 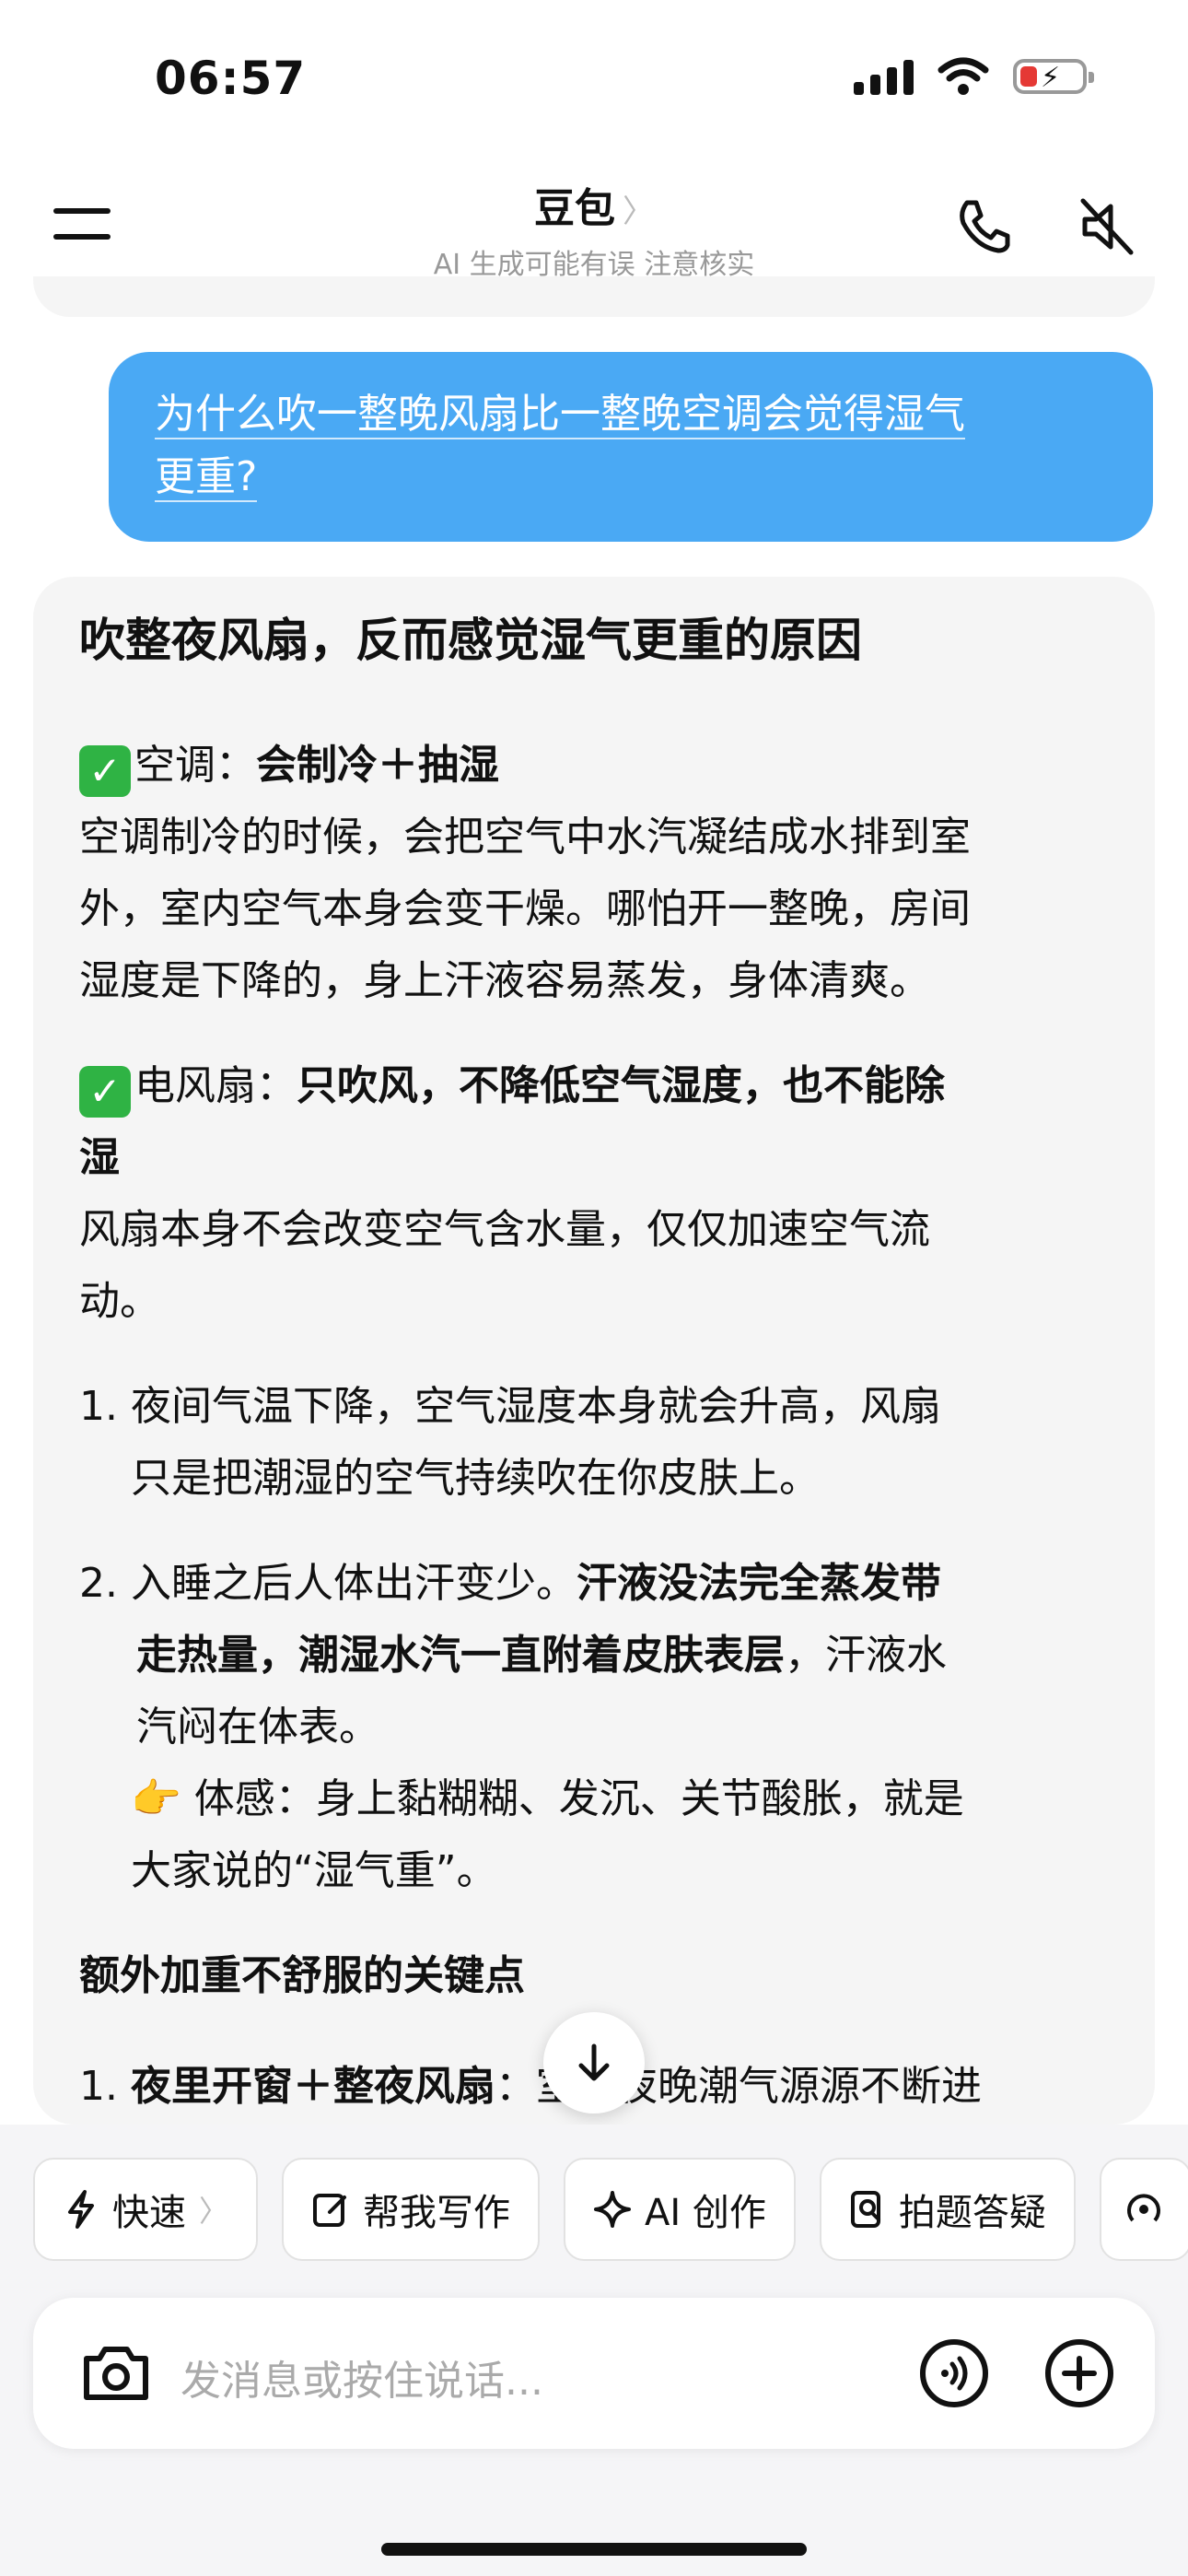 What do you see at coordinates (195, 765) in the screenshot?
I see `ac-label: 空调：` at bounding box center [195, 765].